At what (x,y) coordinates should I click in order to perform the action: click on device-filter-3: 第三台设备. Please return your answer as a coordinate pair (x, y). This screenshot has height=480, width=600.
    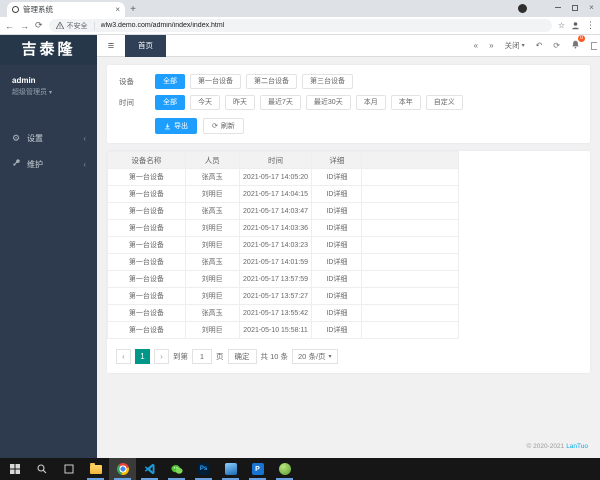
    Looking at the image, I should click on (327, 81).